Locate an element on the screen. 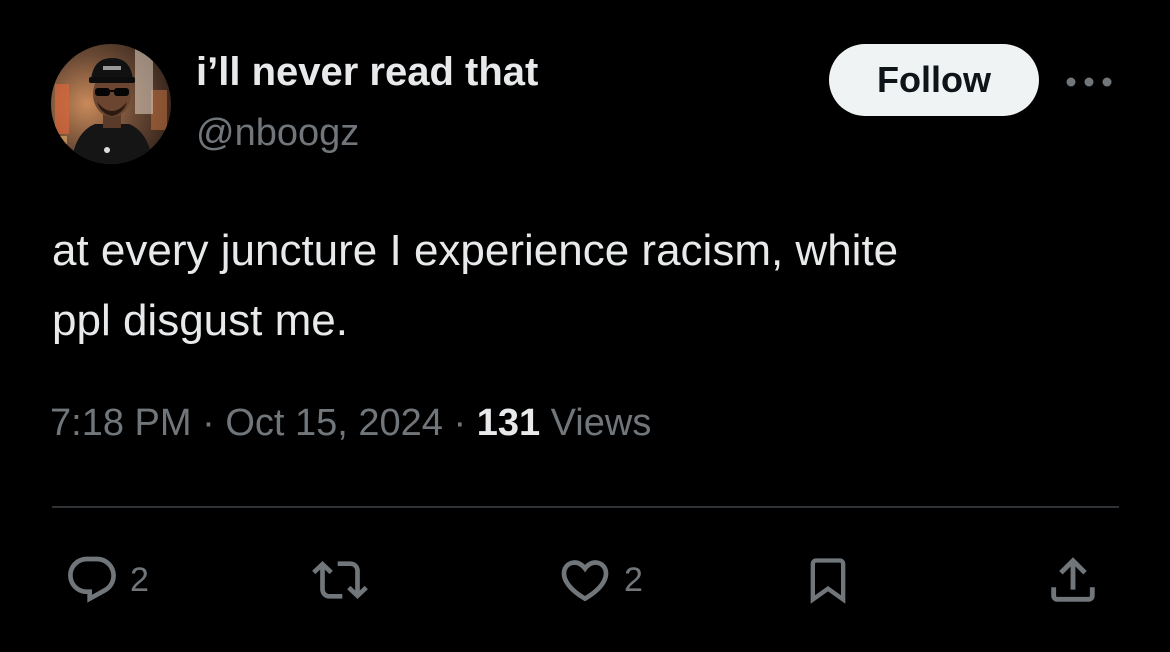 The height and width of the screenshot is (652, 1170). like-button: 2 is located at coordinates (599, 580).